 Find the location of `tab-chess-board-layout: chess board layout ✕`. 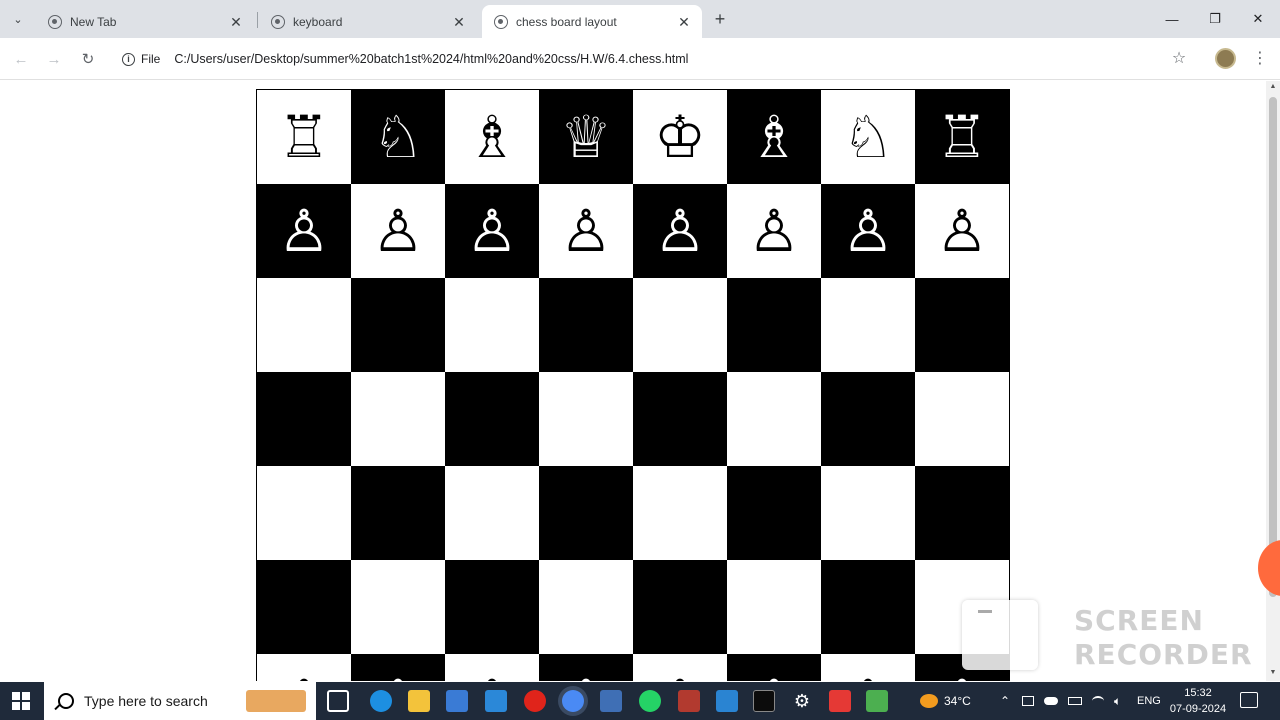

tab-chess-board-layout: chess board layout ✕ is located at coordinates (592, 21).